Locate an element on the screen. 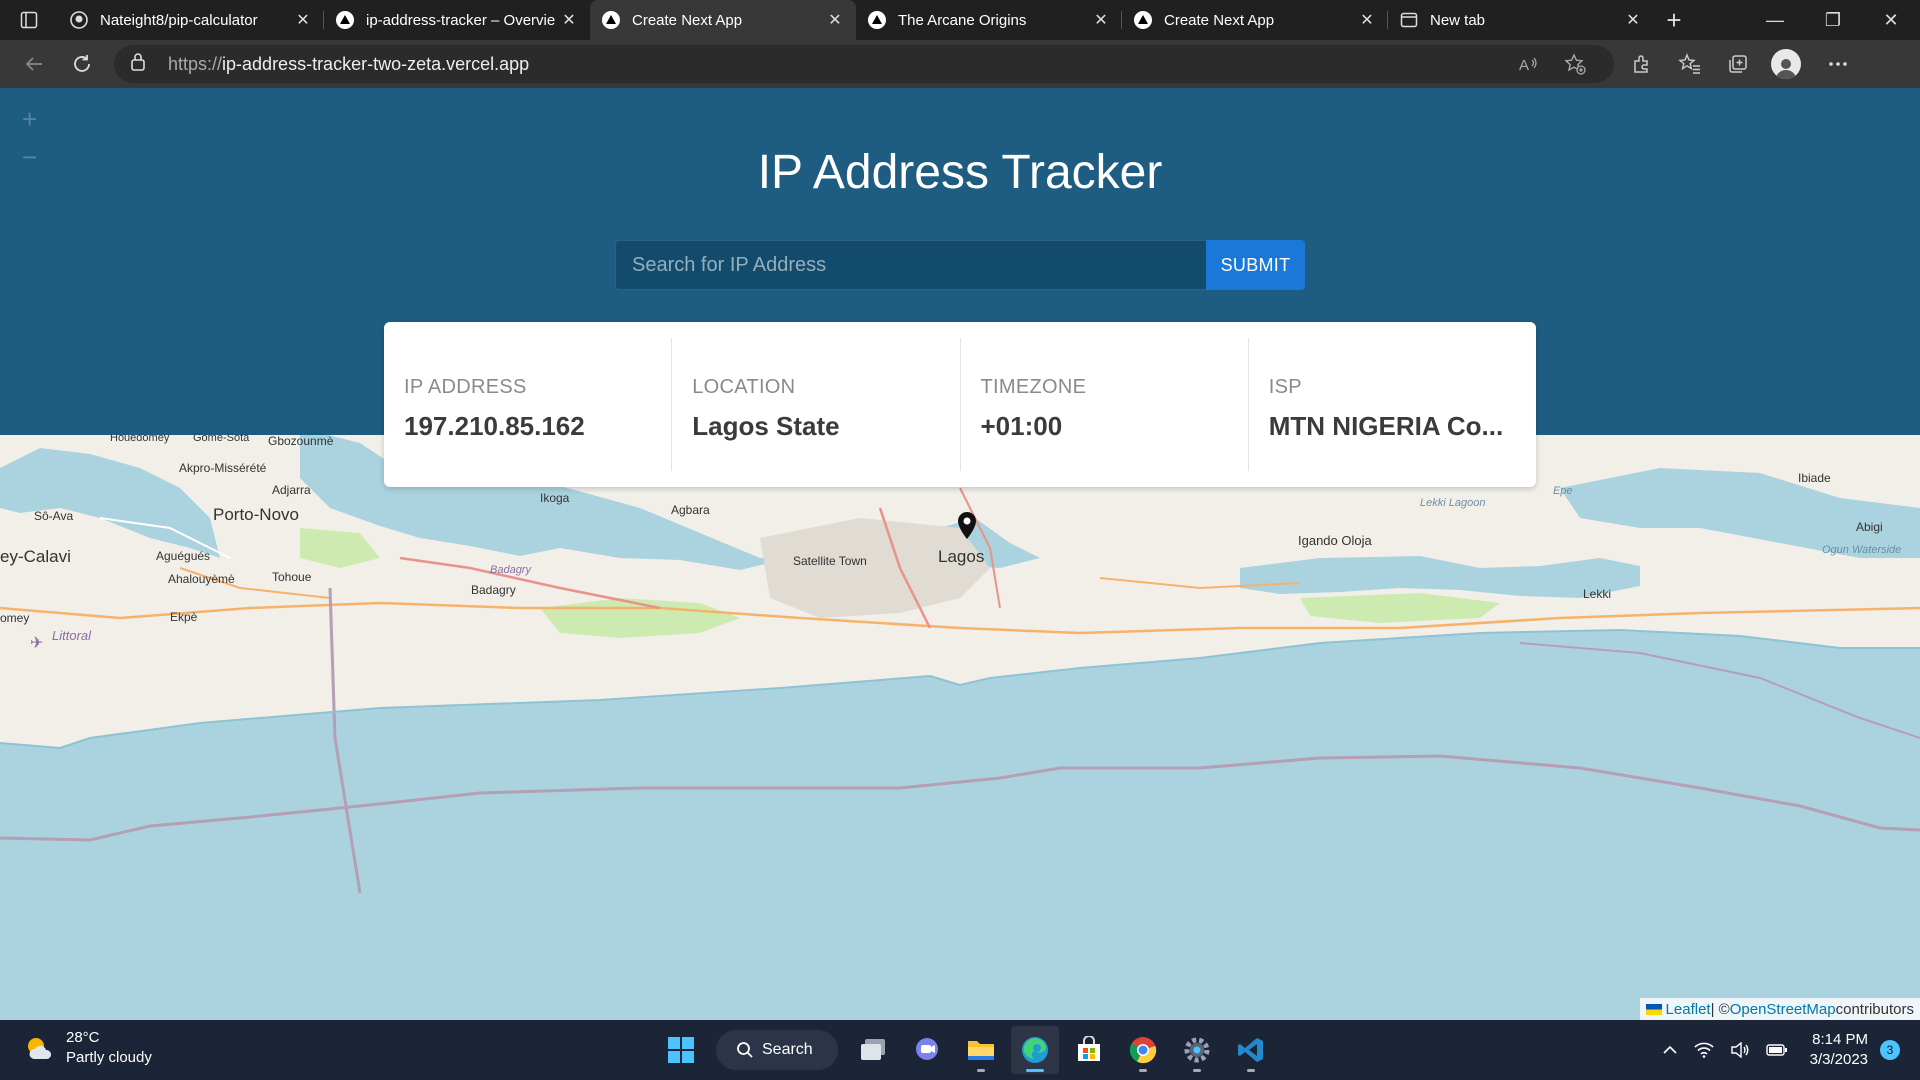  github-icon is located at coordinates (79, 20).